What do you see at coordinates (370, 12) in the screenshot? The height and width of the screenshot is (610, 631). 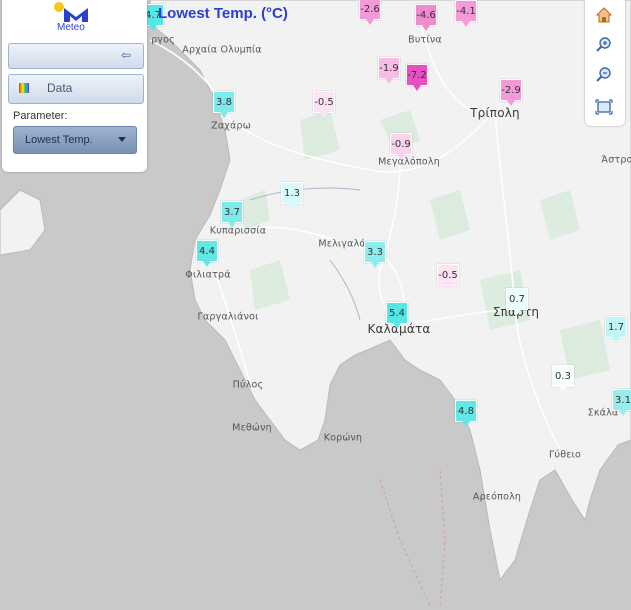 I see `station-marker: -2.6` at bounding box center [370, 12].